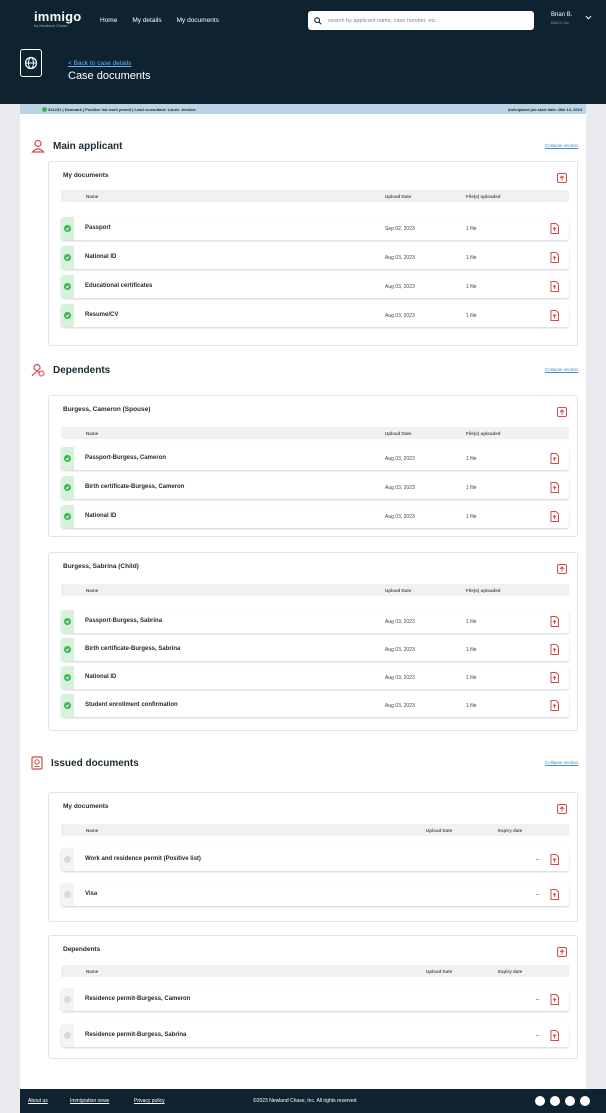 Image resolution: width=606 pixels, height=1113 pixels. What do you see at coordinates (561, 762) in the screenshot?
I see `collapse-issued-link: Collapse section` at bounding box center [561, 762].